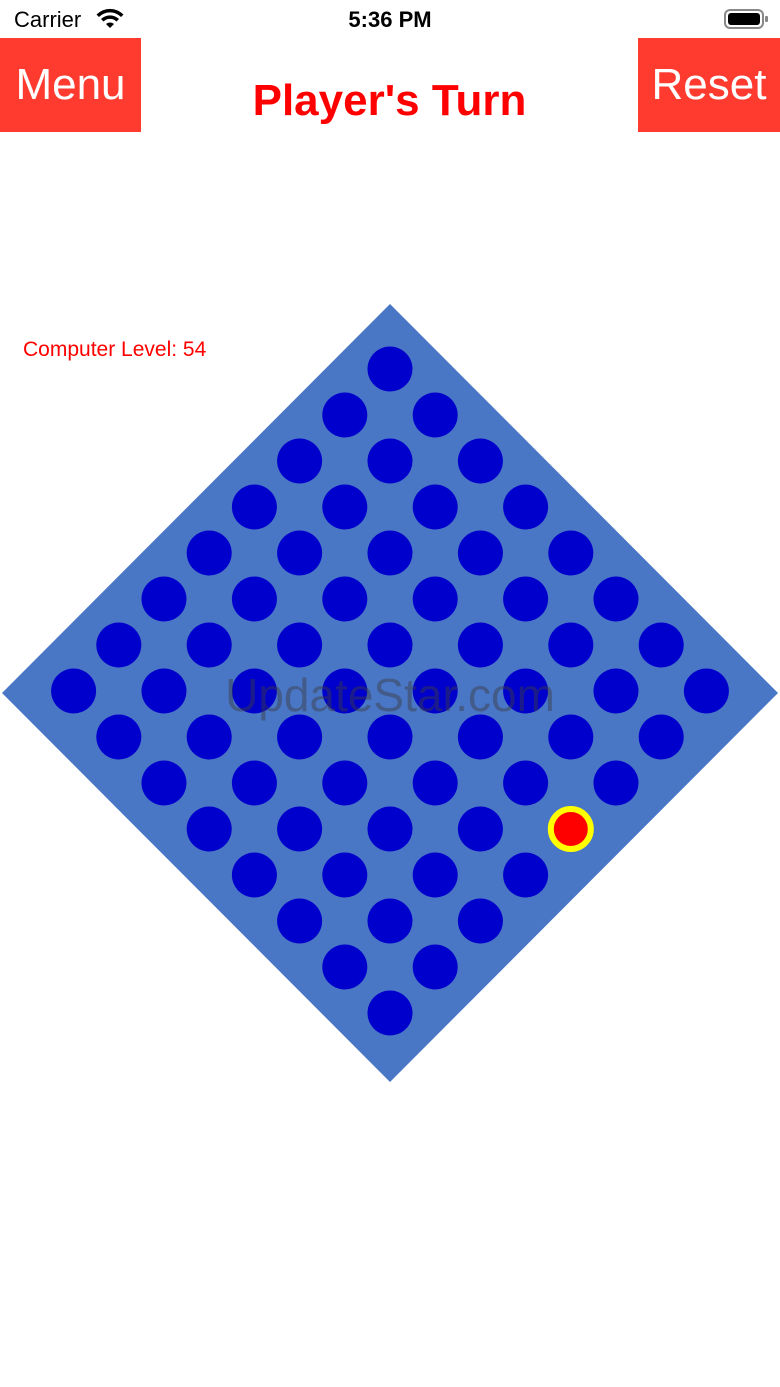  What do you see at coordinates (390, 695) in the screenshot?
I see `watermark-text: UpdateStar.com` at bounding box center [390, 695].